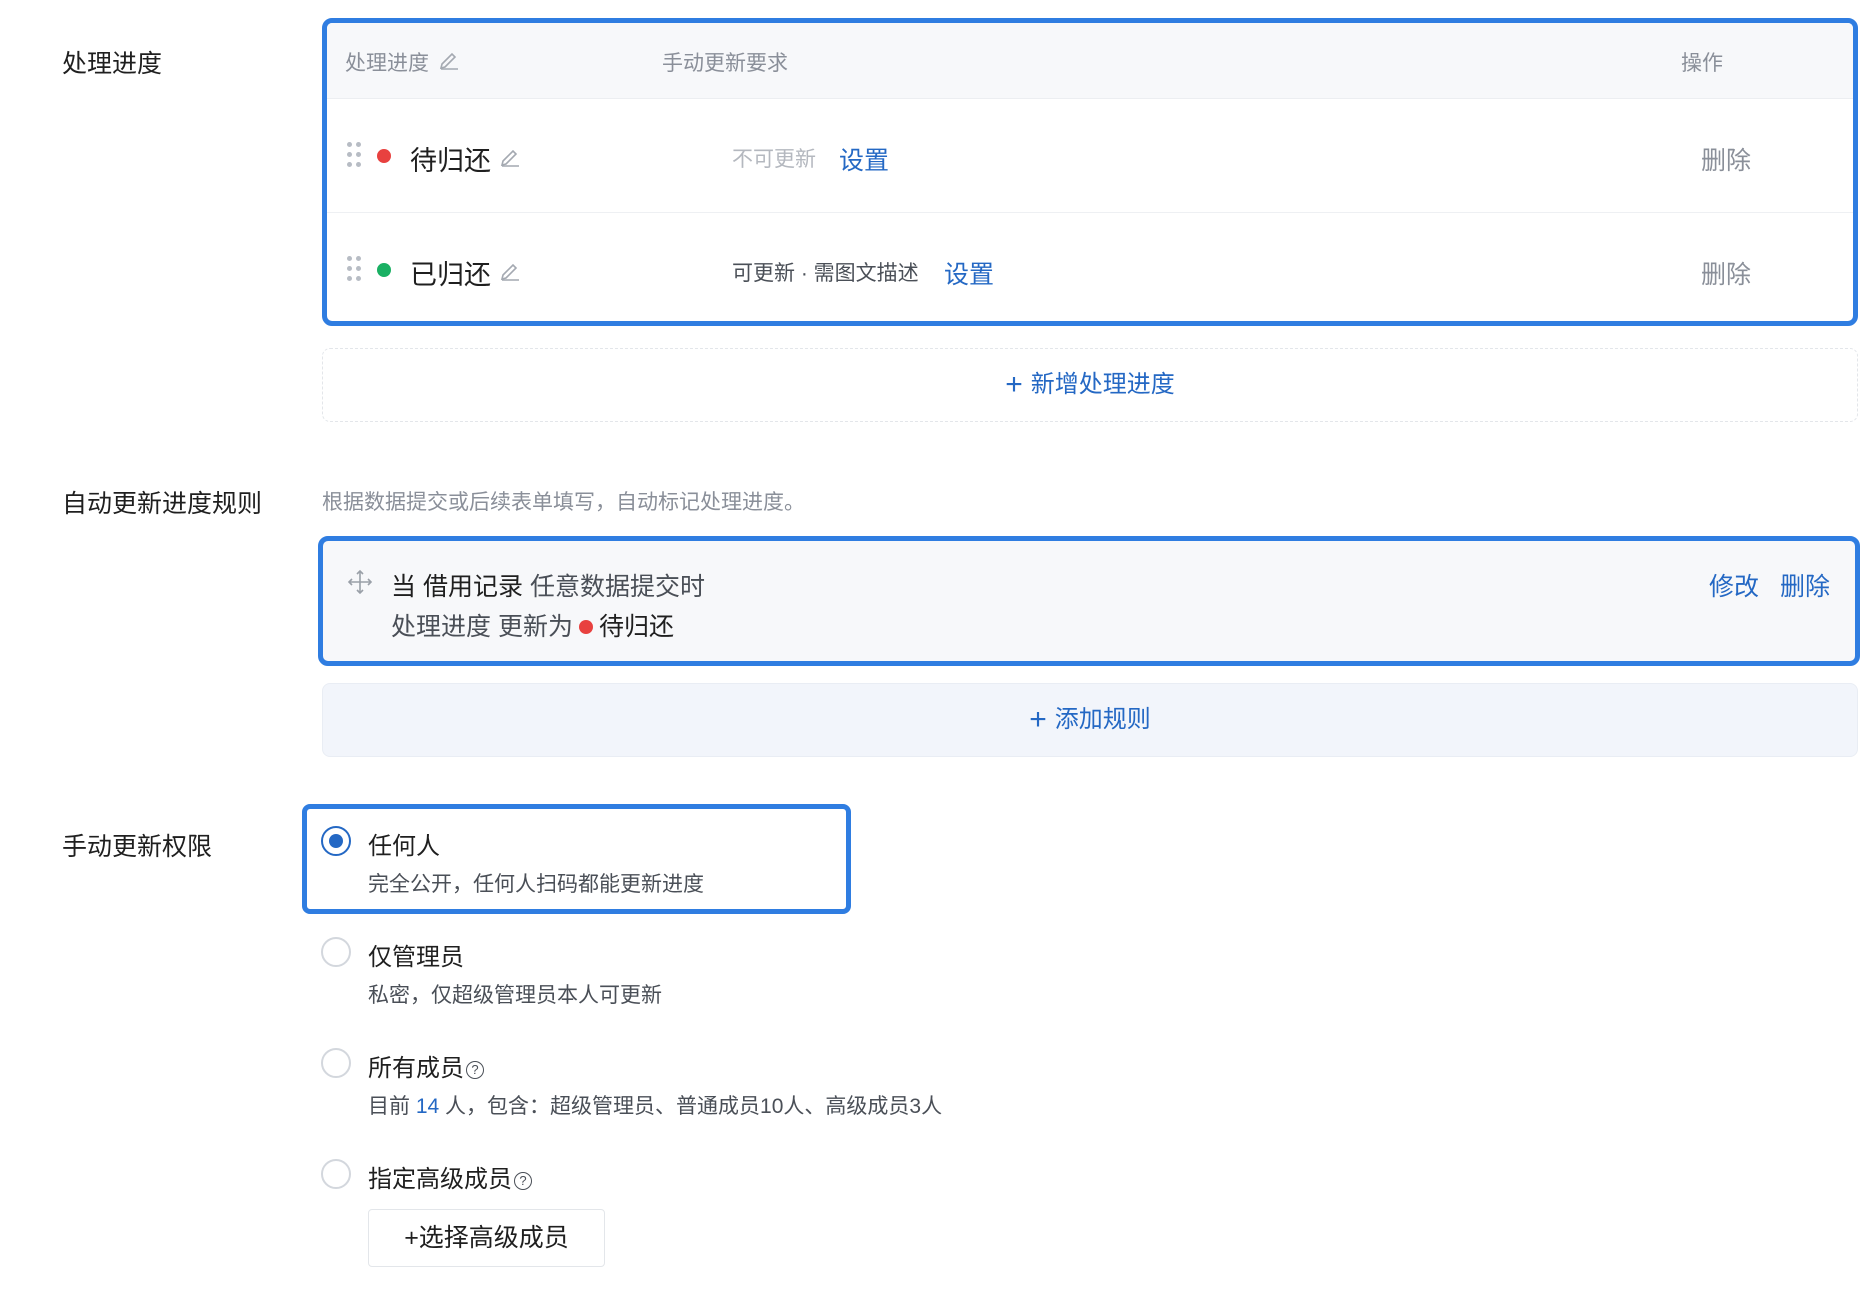 The height and width of the screenshot is (1296, 1874). Describe the element at coordinates (441, 627) in the screenshot. I see `rule-field: 处理进度` at that location.